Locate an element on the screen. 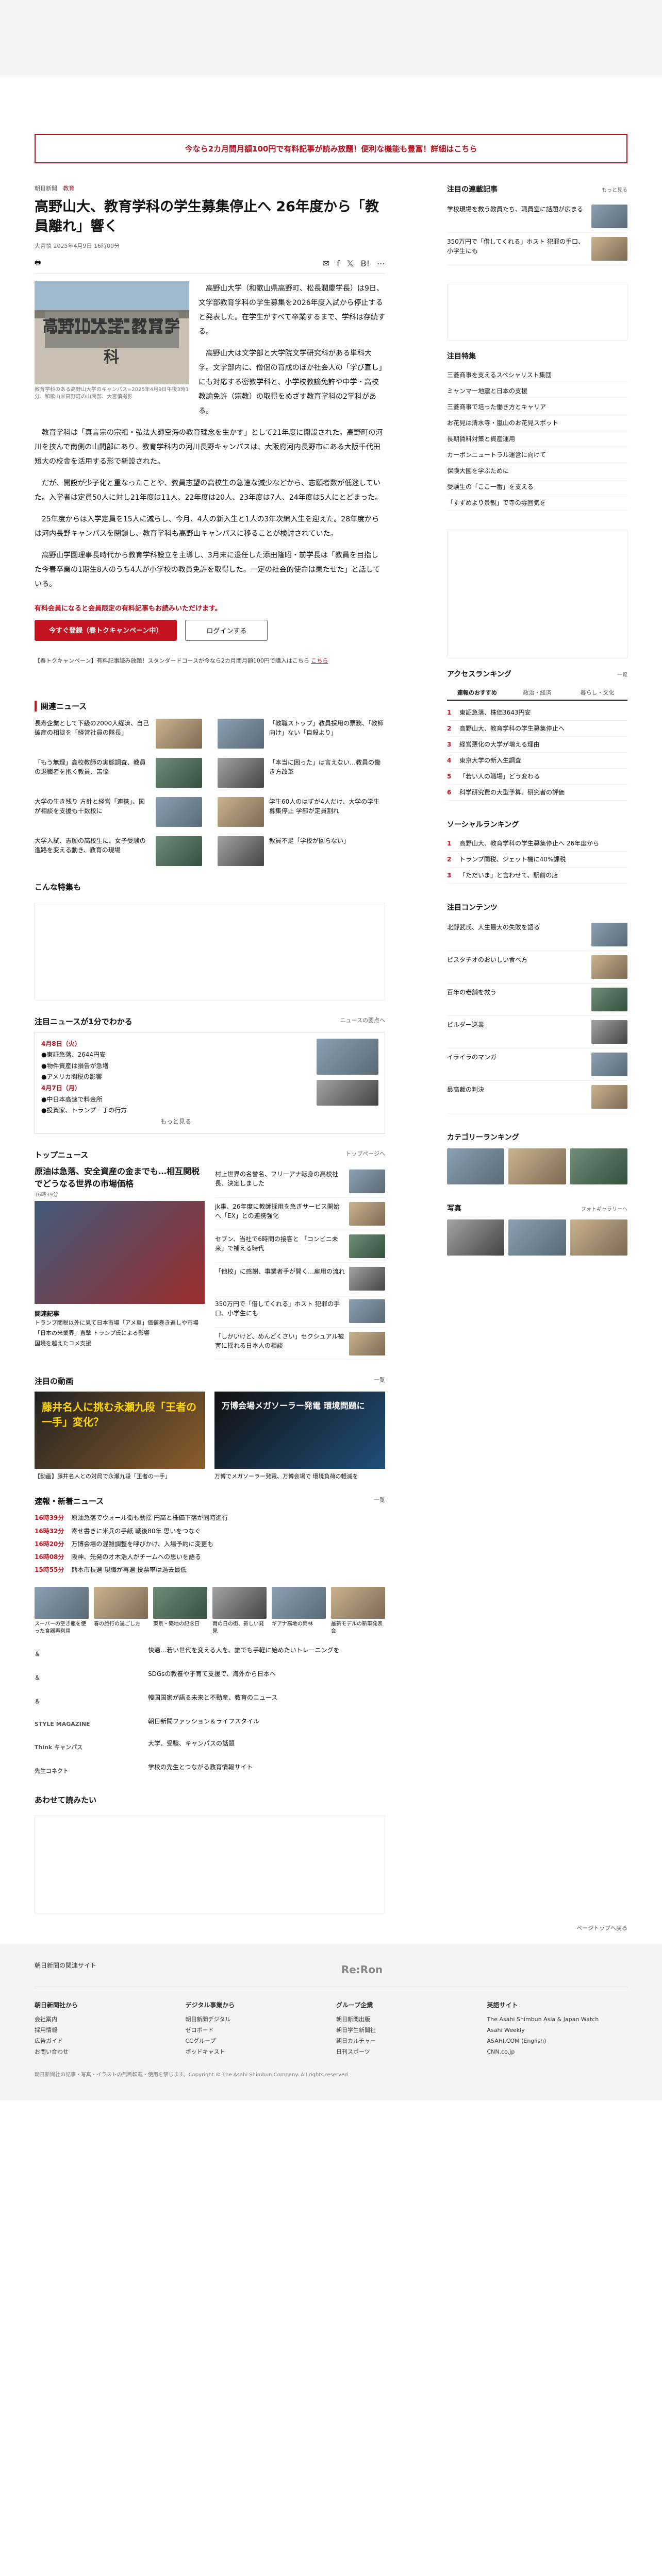 Image resolution: width=662 pixels, height=2576 pixels. calendar-link: ニュースの要点へ is located at coordinates (362, 1022).